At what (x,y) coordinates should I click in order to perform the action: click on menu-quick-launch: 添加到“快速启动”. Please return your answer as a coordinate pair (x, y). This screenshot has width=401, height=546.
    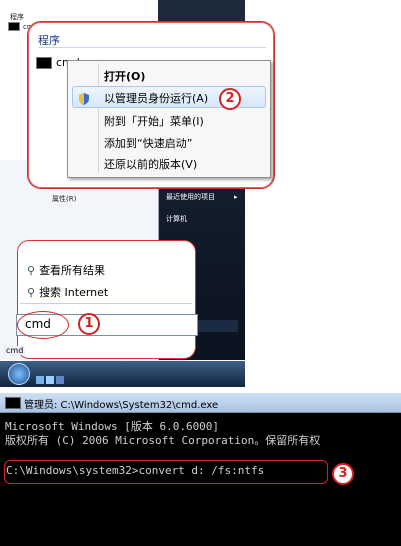
    Looking at the image, I should click on (148, 143).